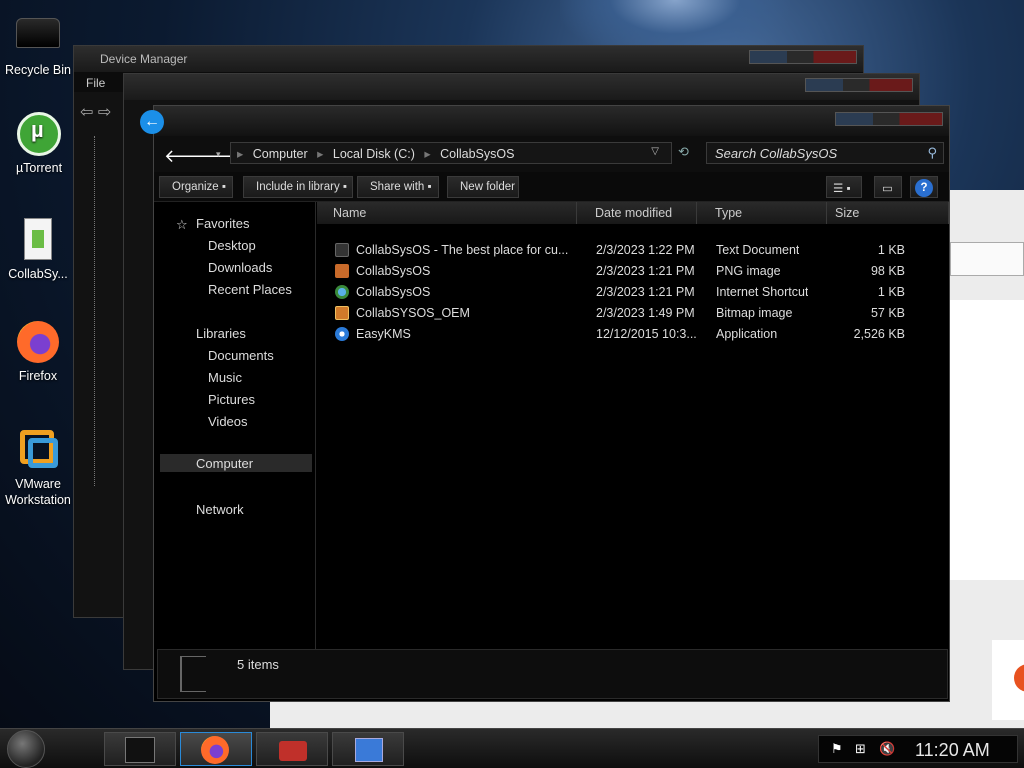 This screenshot has height=768, width=1024. What do you see at coordinates (512, 748) in the screenshot?
I see `taskbar: ⚑ ⊞ 🔇 11:20 AM` at bounding box center [512, 748].